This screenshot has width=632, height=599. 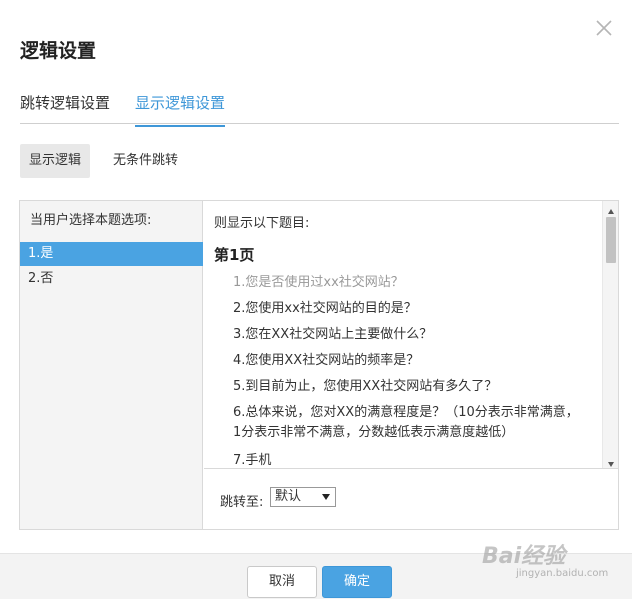 What do you see at coordinates (610, 334) in the screenshot?
I see `question-scrollbar` at bounding box center [610, 334].